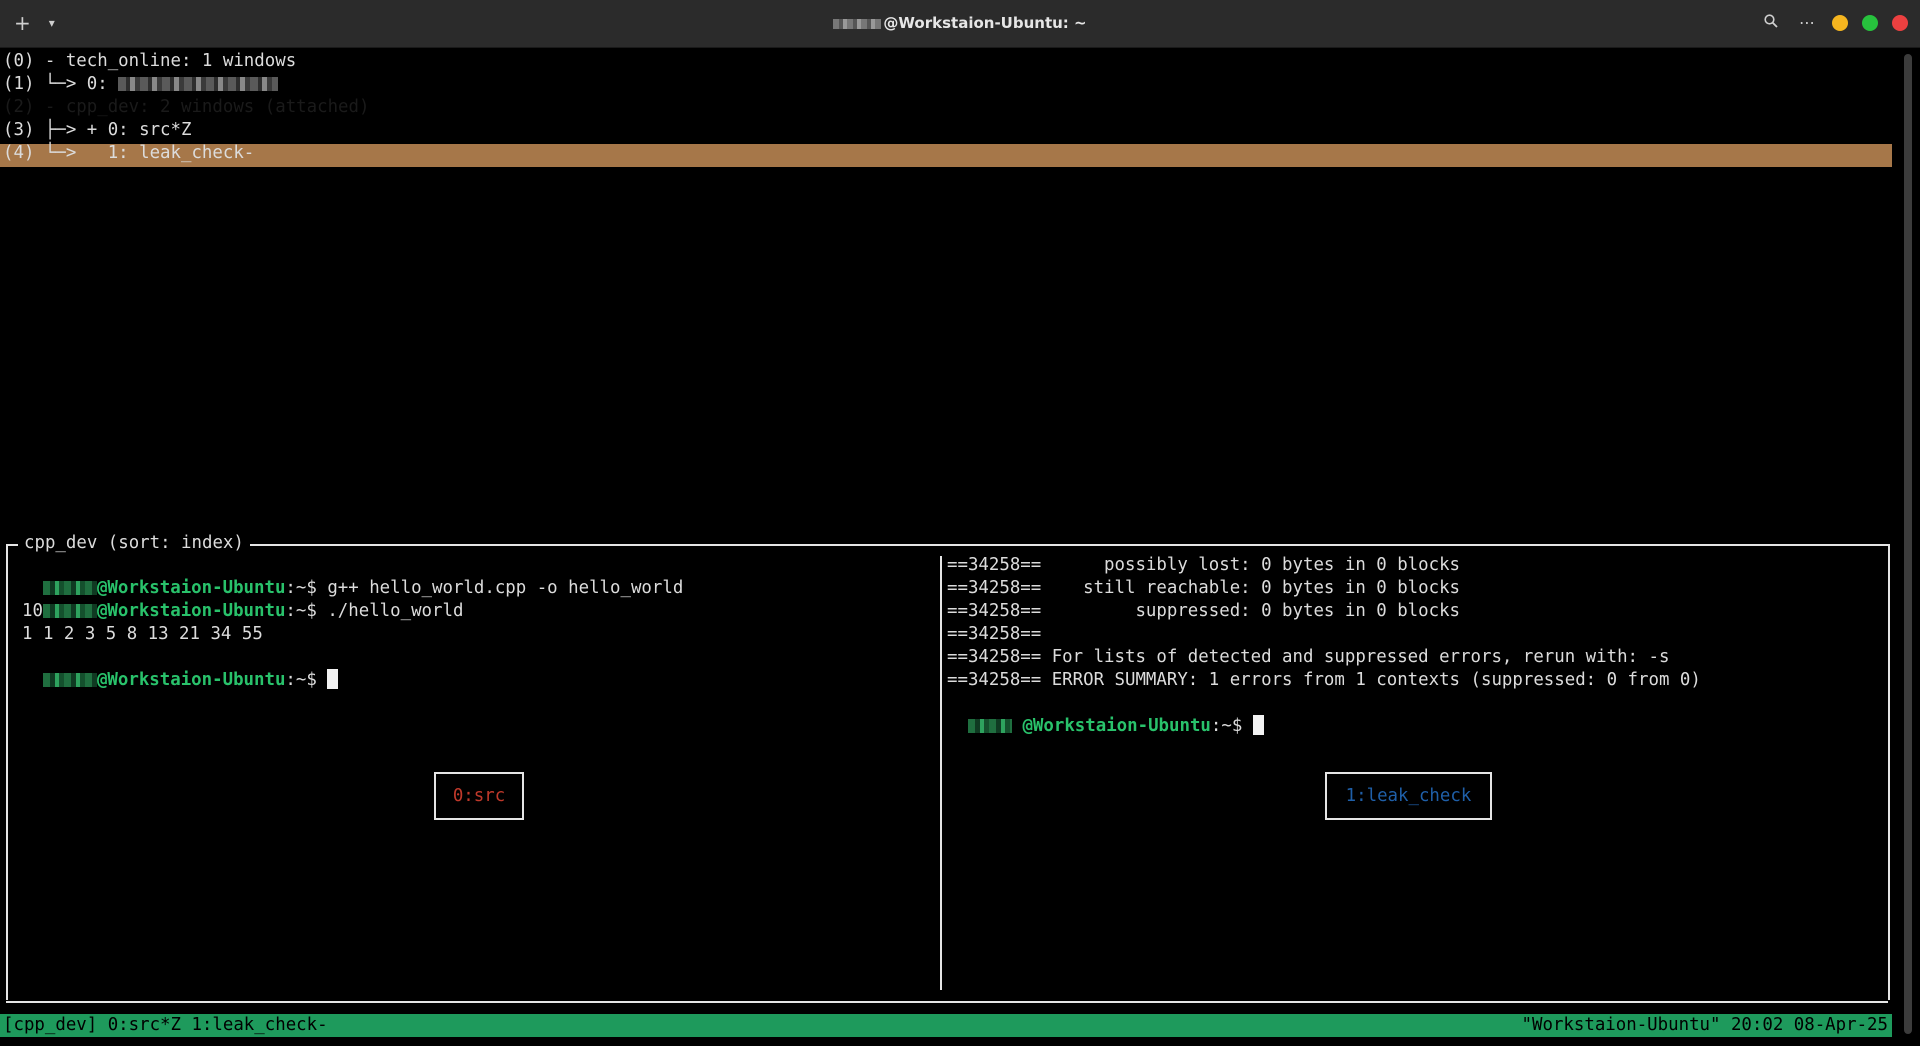 Image resolution: width=1920 pixels, height=1046 pixels. Describe the element at coordinates (857, 23) in the screenshot. I see `redacted-username` at that location.